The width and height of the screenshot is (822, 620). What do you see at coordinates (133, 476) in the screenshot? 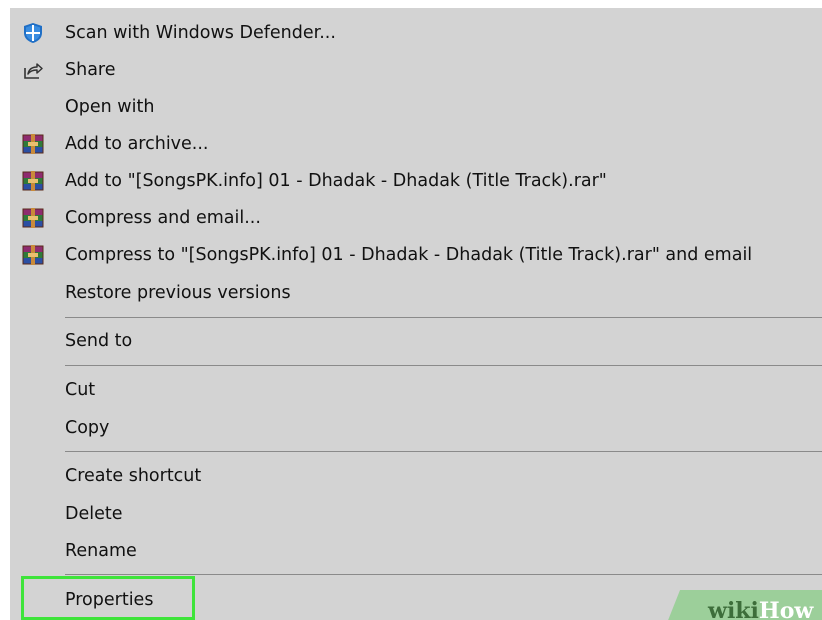
I see `menu-item-label: Create shortcut` at bounding box center [133, 476].